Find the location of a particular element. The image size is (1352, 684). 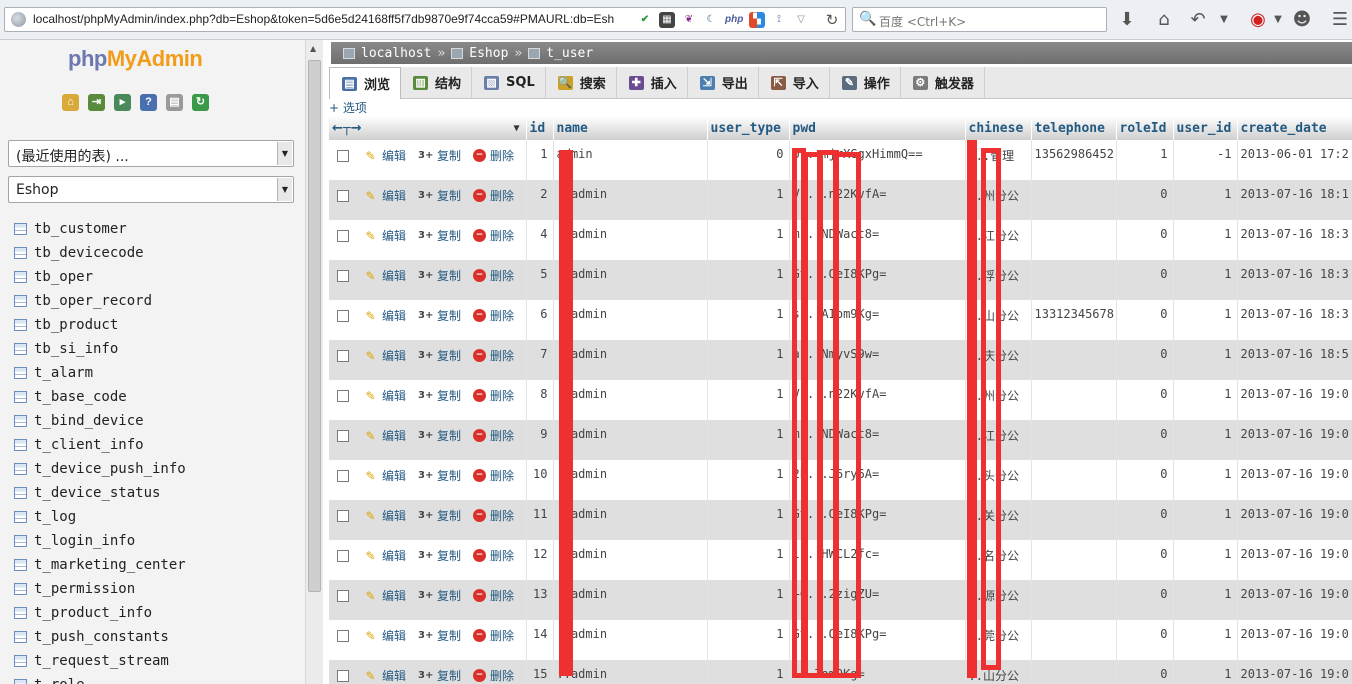

site-identity-icon is located at coordinates (18, 19).